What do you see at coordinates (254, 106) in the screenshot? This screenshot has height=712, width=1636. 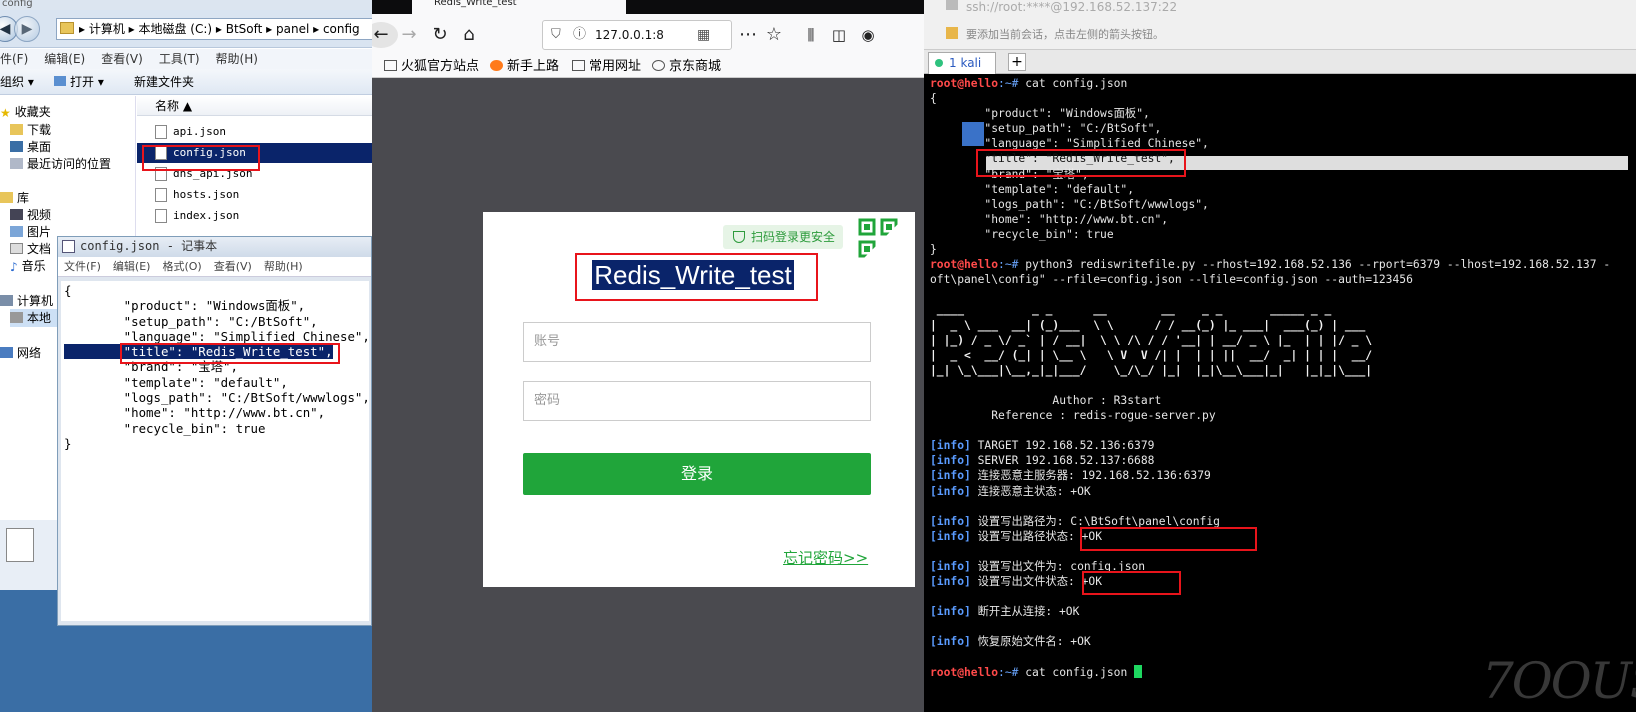 I see `column-header-name: 名称 ▲` at bounding box center [254, 106].